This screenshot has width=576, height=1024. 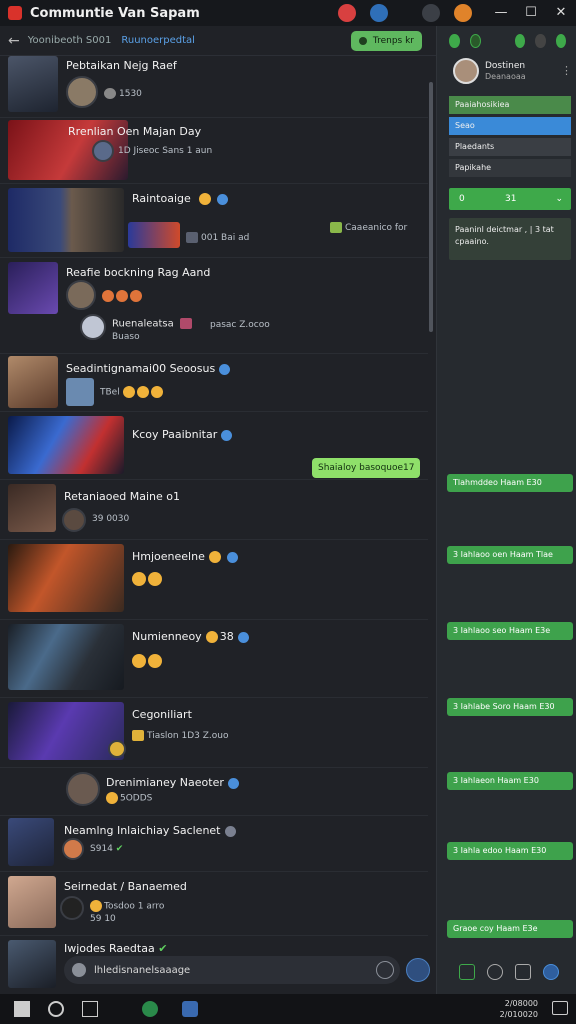 What do you see at coordinates (214, 904) in the screenshot?
I see `message-row: Seirnedat / Banaemed Tosdoo 1 arro 59 10` at bounding box center [214, 904].